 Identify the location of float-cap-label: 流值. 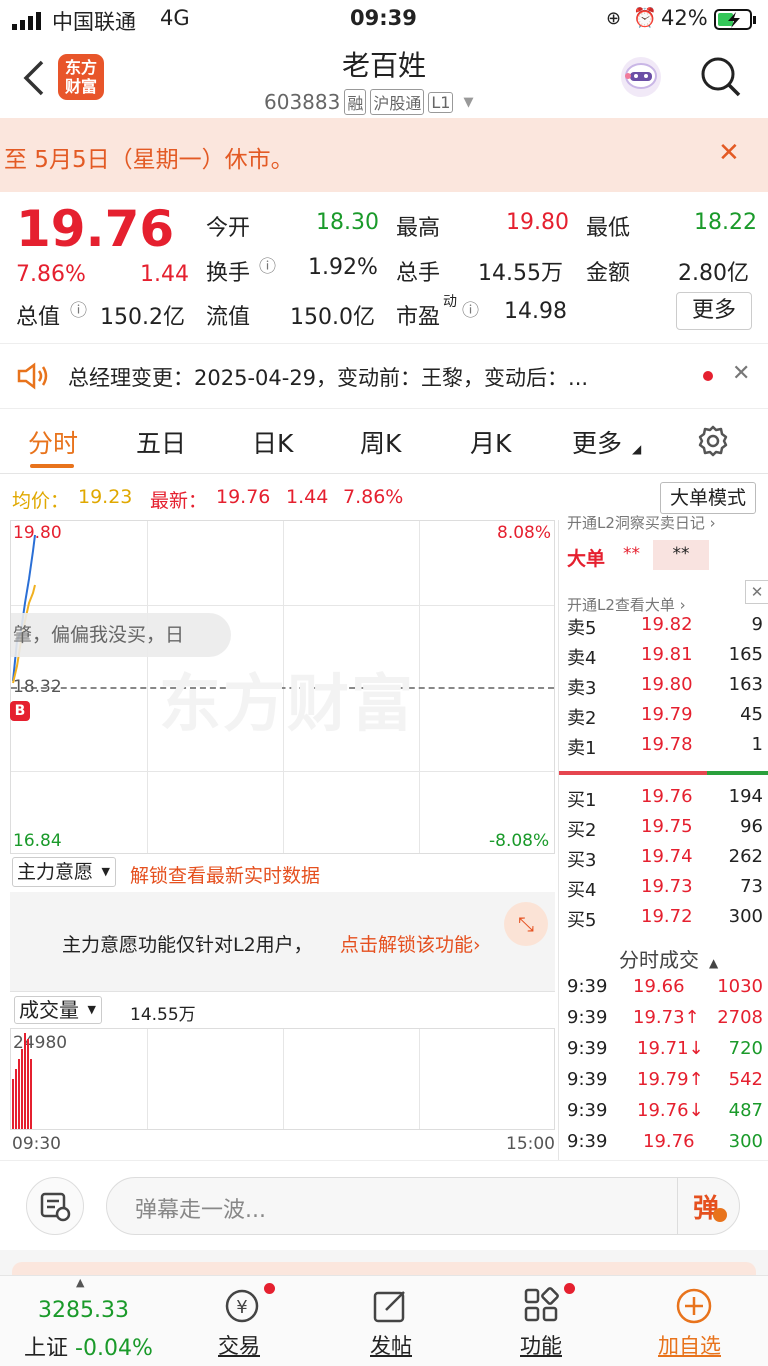
(228, 317).